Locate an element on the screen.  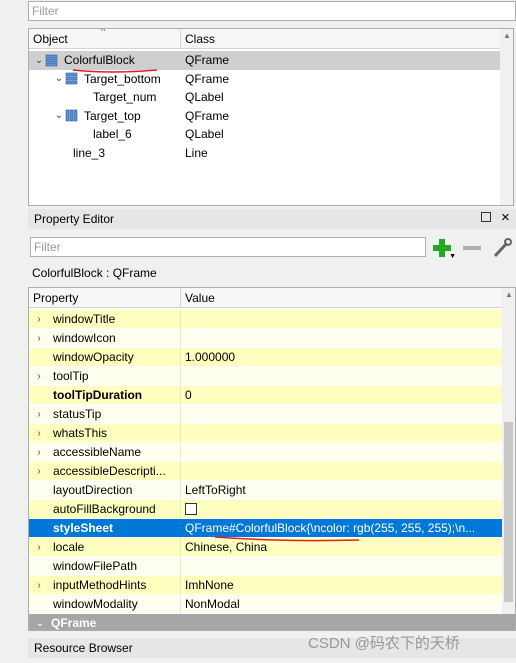
property-name-cell: autoFillBackground is located at coordinates (105, 509).